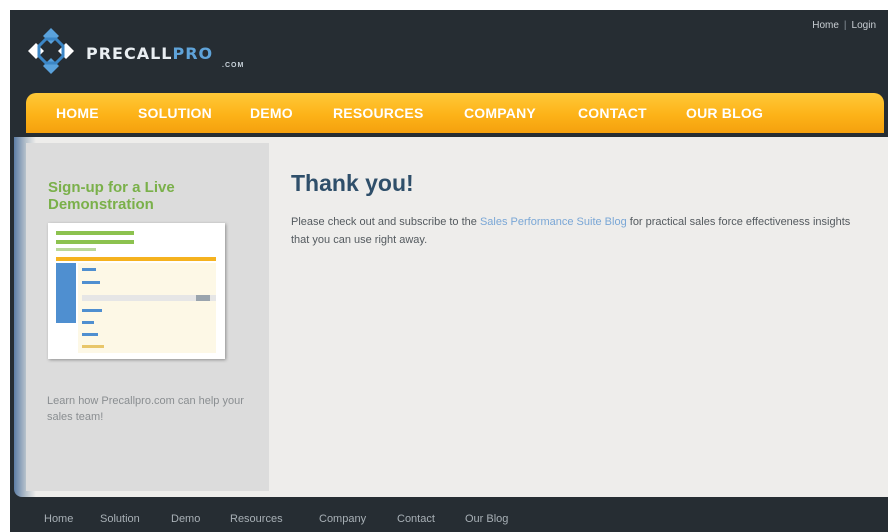 This screenshot has width=888, height=532. What do you see at coordinates (352, 183) in the screenshot?
I see `page-title: Thank you!` at bounding box center [352, 183].